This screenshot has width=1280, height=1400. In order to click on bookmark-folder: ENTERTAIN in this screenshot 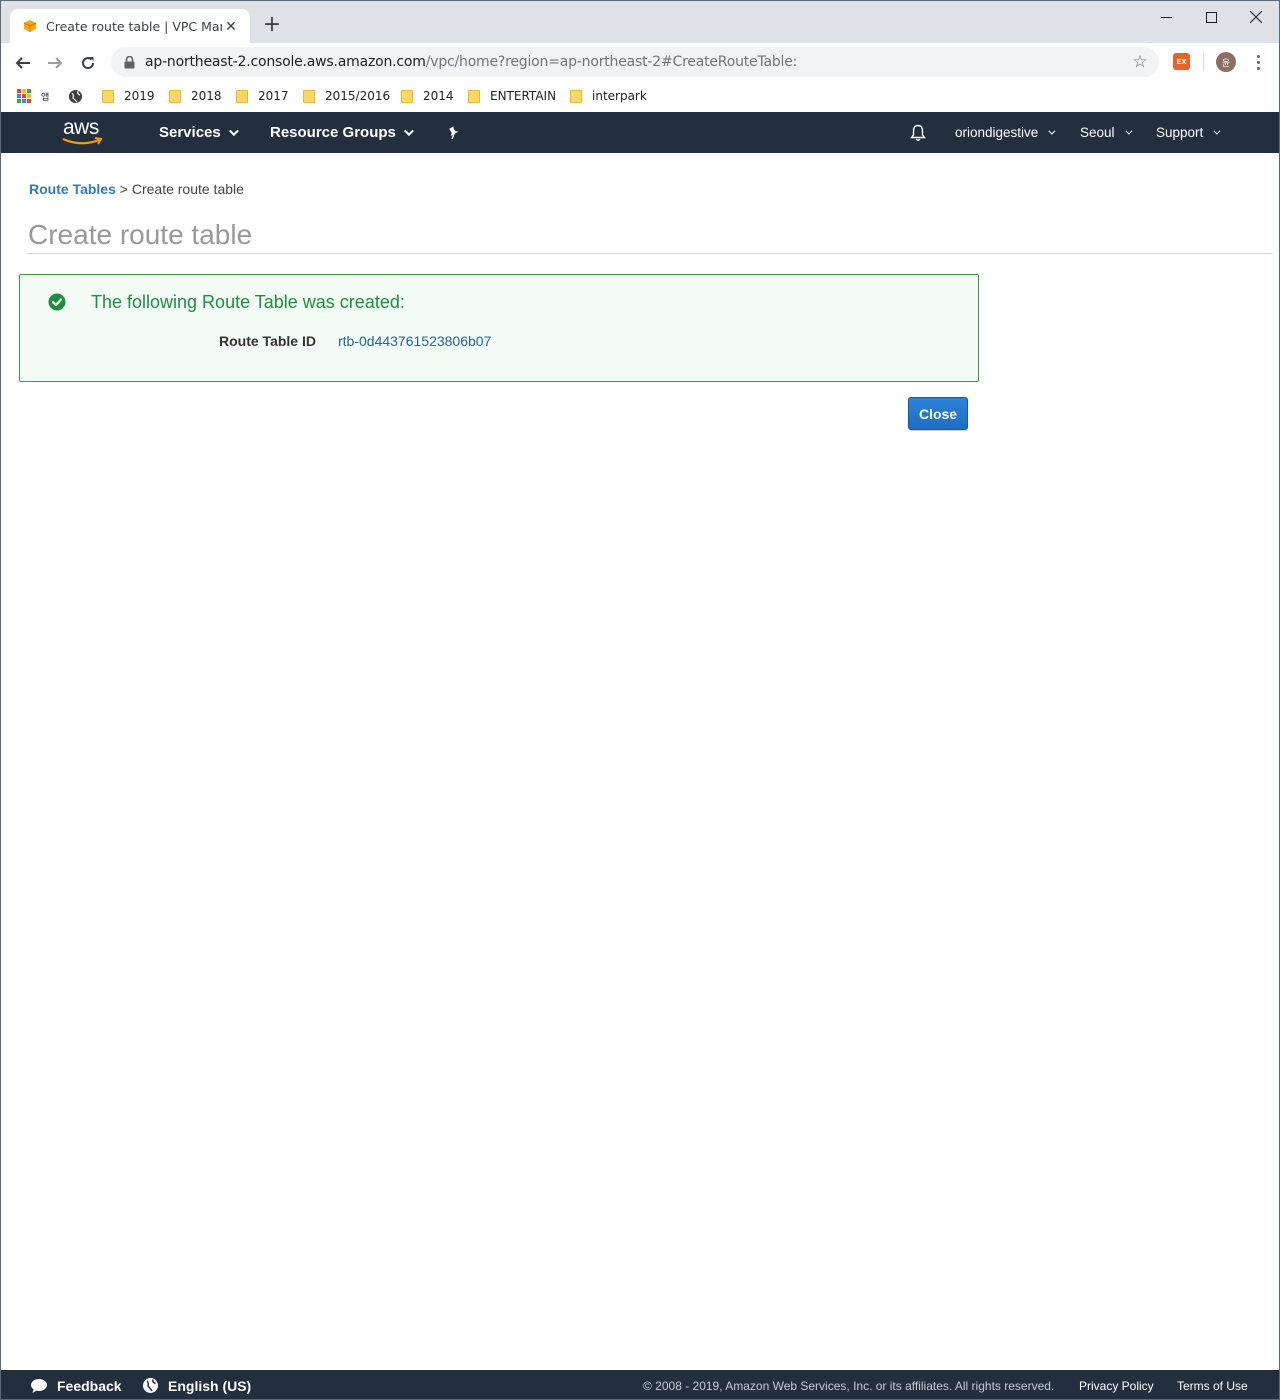, I will do `click(512, 96)`.